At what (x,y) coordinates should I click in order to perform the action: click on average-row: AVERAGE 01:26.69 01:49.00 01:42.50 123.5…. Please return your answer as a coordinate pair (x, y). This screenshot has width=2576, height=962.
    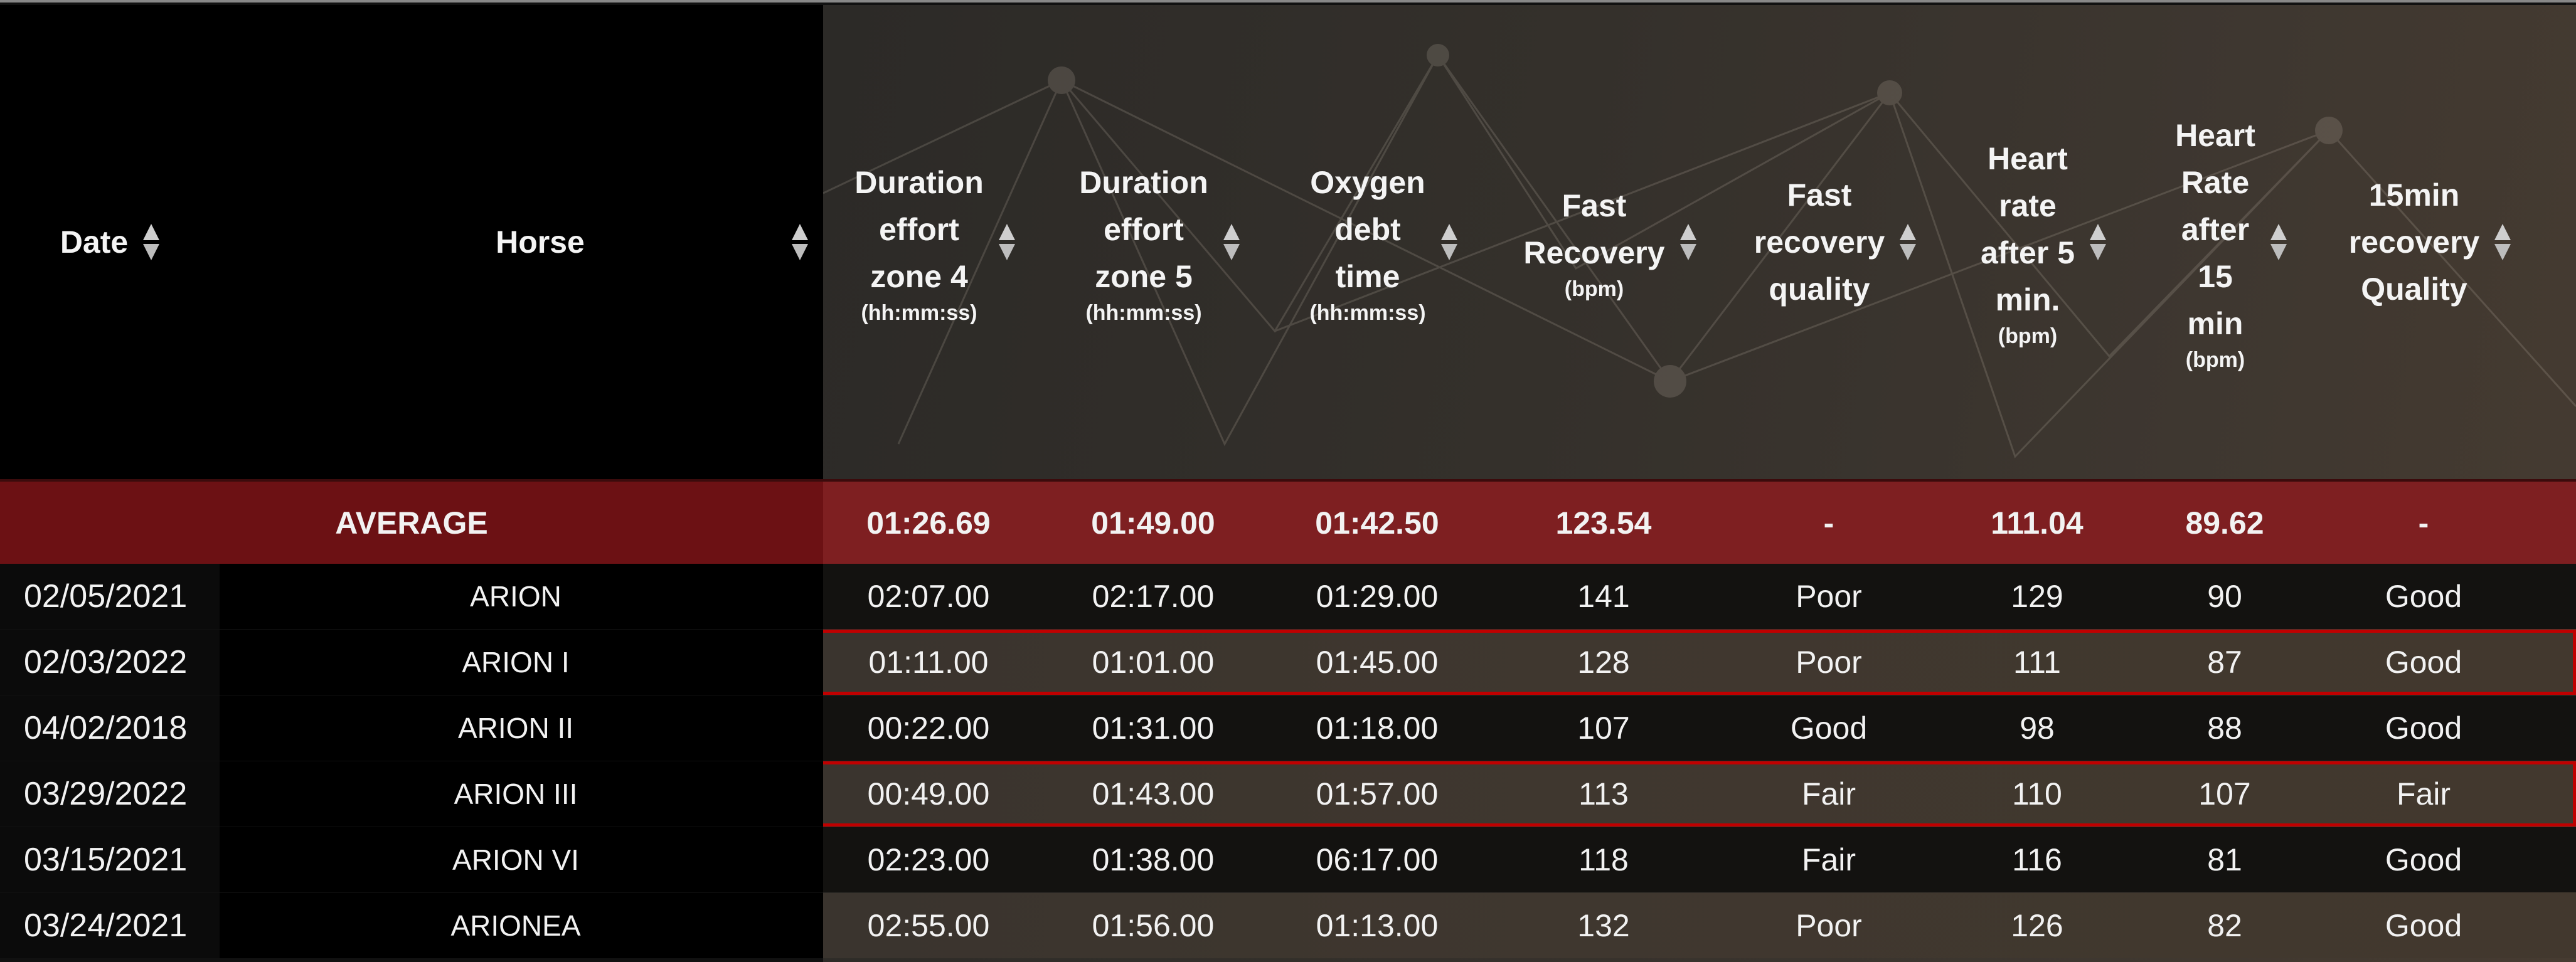
    Looking at the image, I should click on (1288, 521).